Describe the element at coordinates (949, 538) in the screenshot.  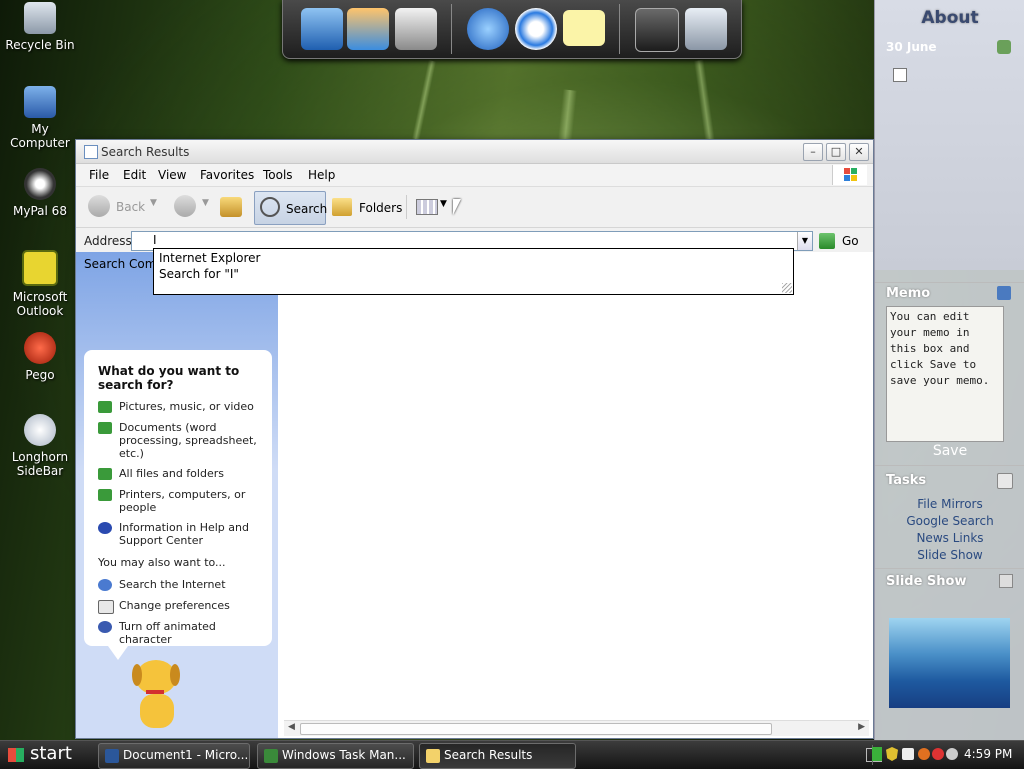
I see `task-news-links: News Links` at that location.